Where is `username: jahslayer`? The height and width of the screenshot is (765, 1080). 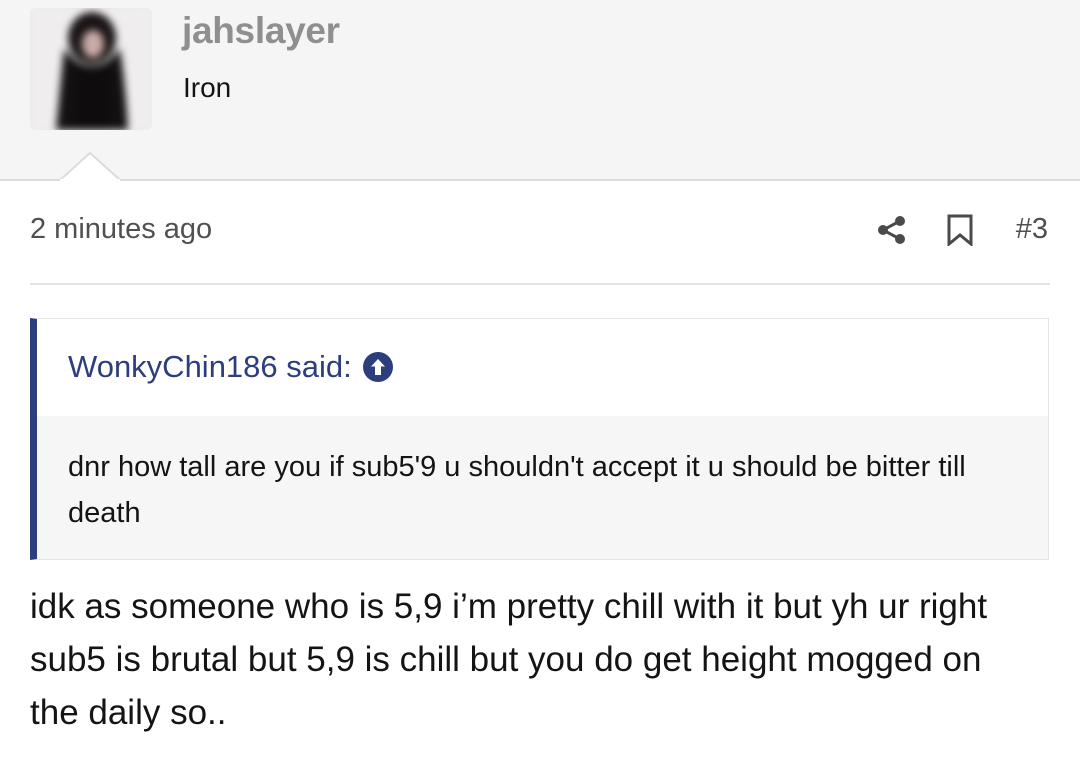
username: jahslayer is located at coordinates (261, 31).